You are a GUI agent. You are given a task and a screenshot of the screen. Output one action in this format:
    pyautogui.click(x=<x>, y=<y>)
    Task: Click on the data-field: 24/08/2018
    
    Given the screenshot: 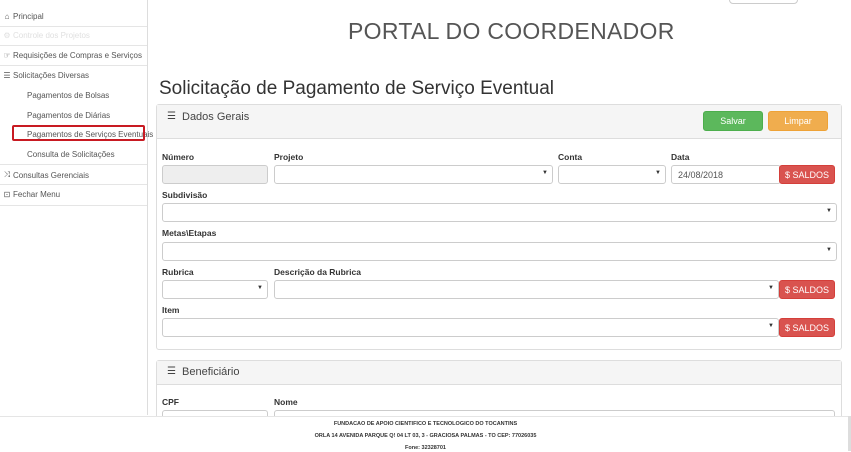 What is the action you would take?
    pyautogui.click(x=726, y=174)
    